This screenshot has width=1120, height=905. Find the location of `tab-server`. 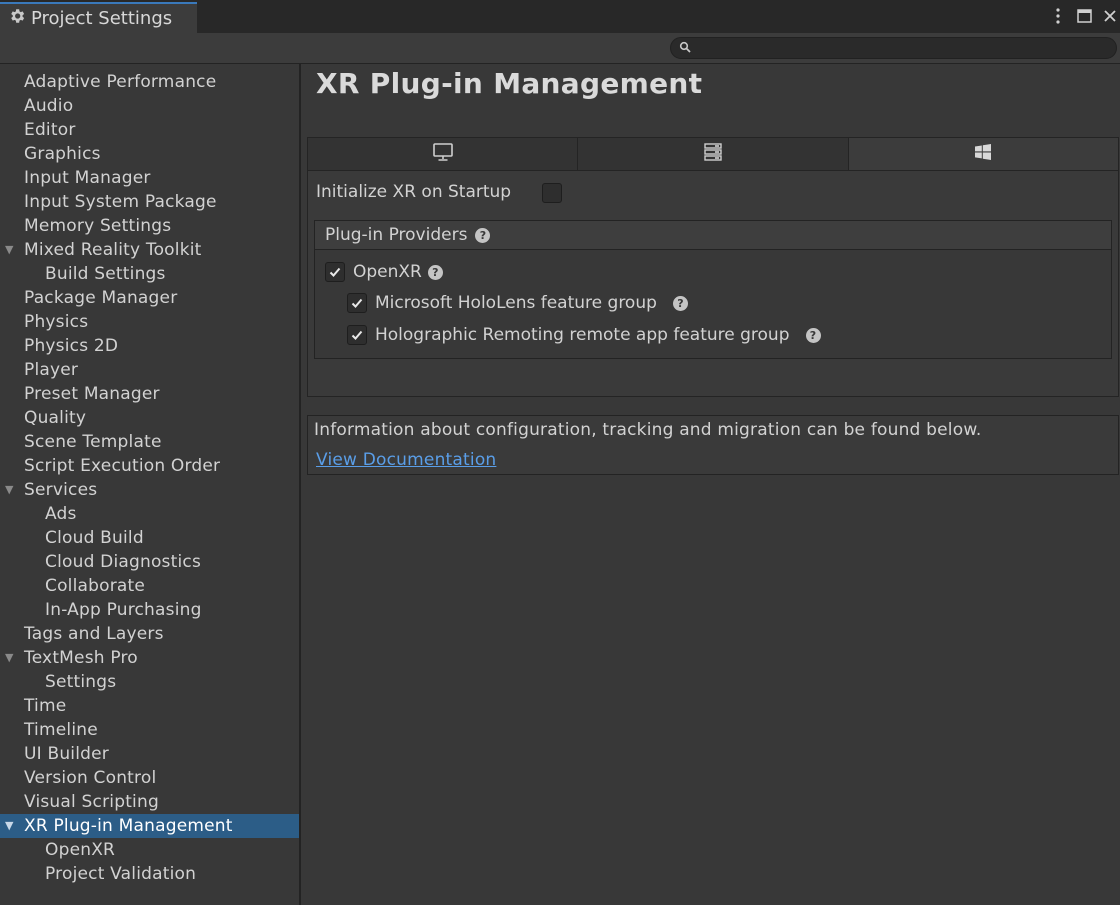

tab-server is located at coordinates (713, 154).